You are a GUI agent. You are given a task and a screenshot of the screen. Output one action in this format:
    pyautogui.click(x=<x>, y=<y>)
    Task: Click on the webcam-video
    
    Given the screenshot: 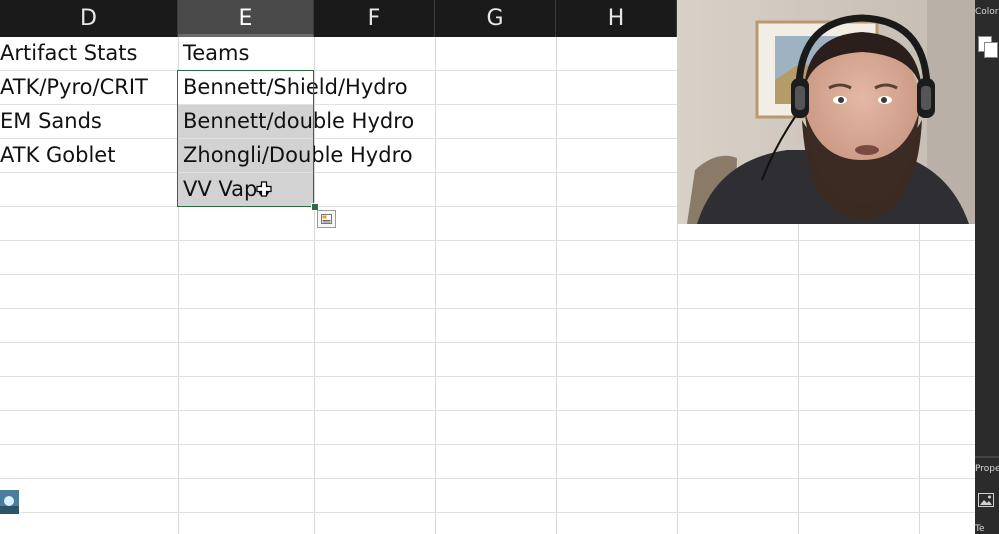 What is the action you would take?
    pyautogui.click(x=826, y=112)
    